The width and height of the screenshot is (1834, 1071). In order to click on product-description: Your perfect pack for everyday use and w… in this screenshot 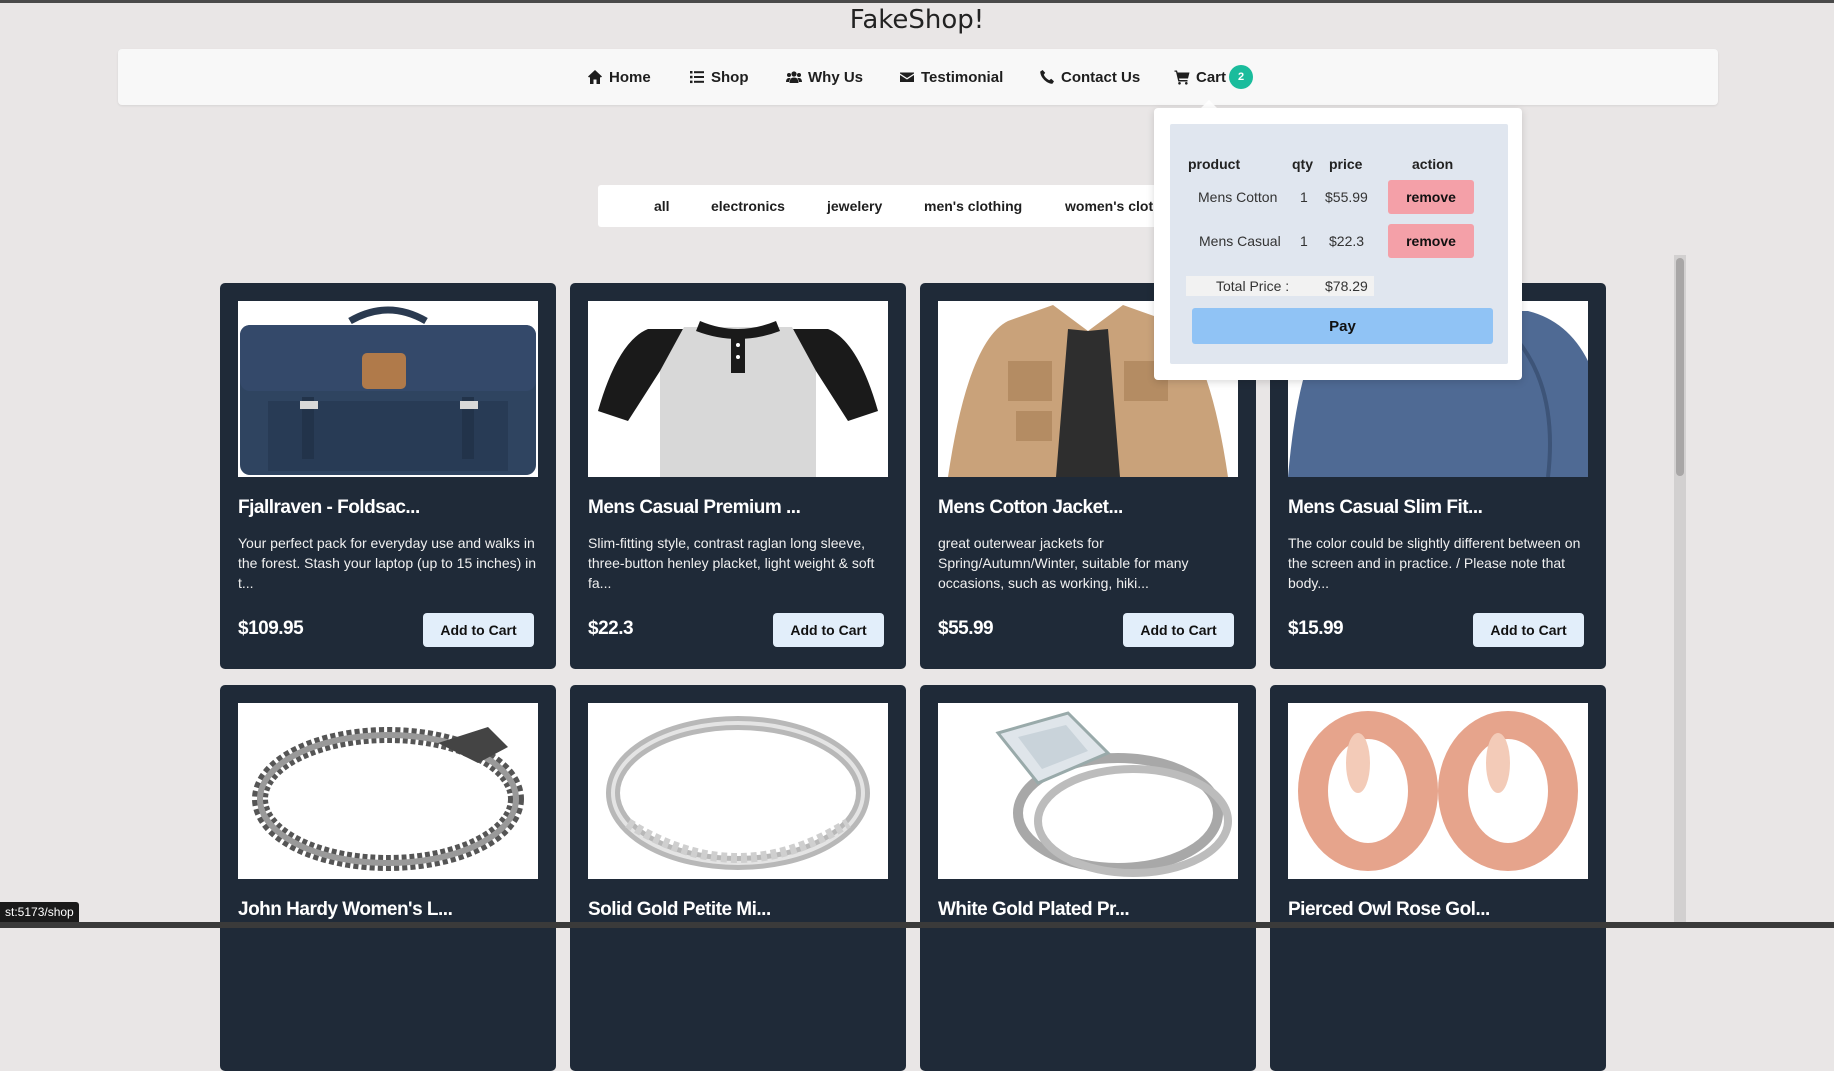, I will do `click(387, 563)`.